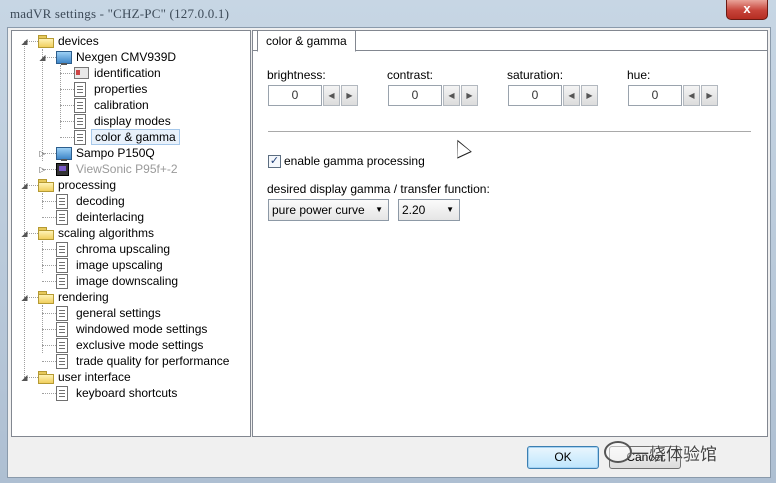 This screenshot has height=483, width=776. Describe the element at coordinates (94, 377) in the screenshot. I see `tree-item-label: user interface` at that location.